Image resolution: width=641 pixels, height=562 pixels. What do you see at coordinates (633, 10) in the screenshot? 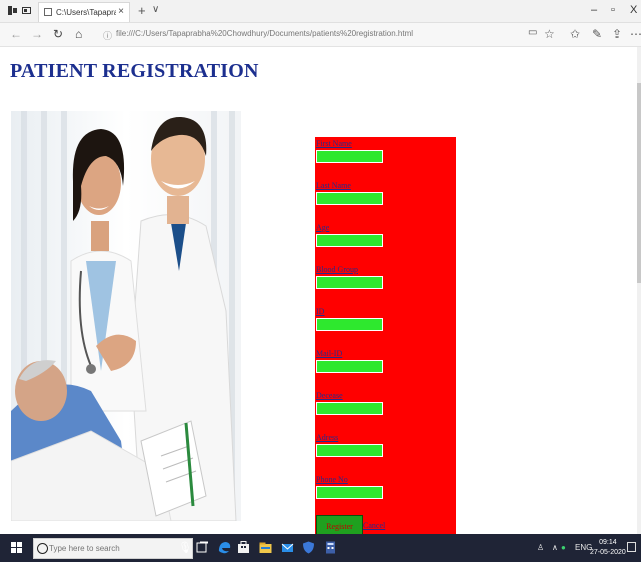
I see `close-window-button: X` at bounding box center [633, 10].